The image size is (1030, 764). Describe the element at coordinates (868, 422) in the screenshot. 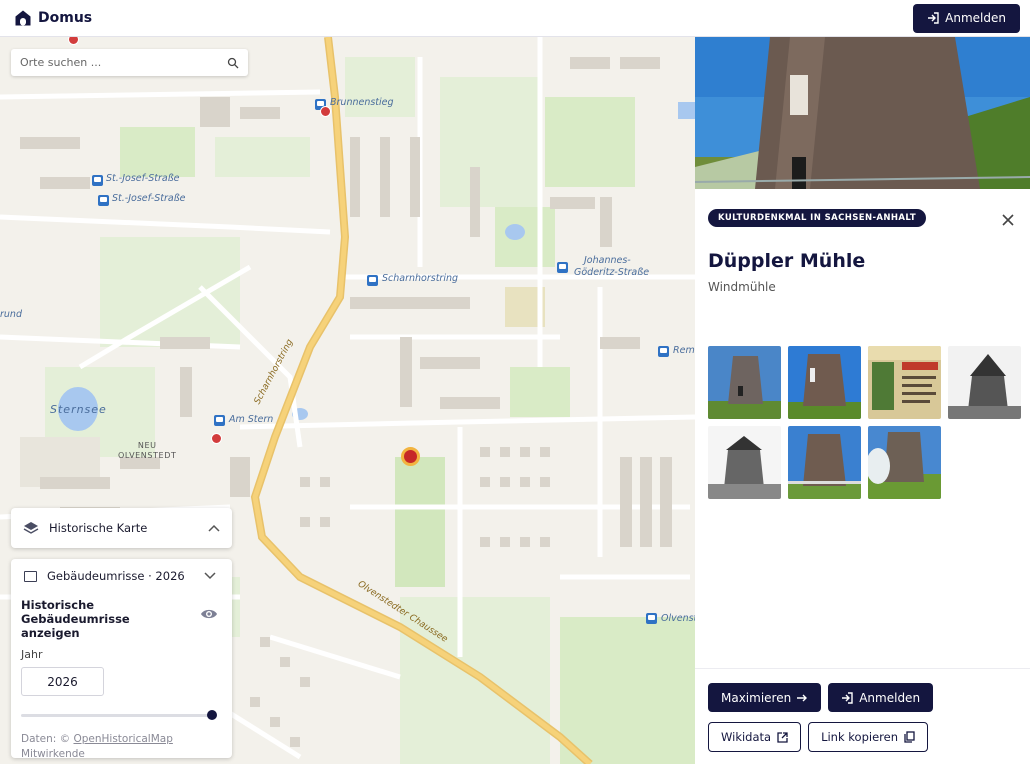

I see `photo-gallery` at that location.